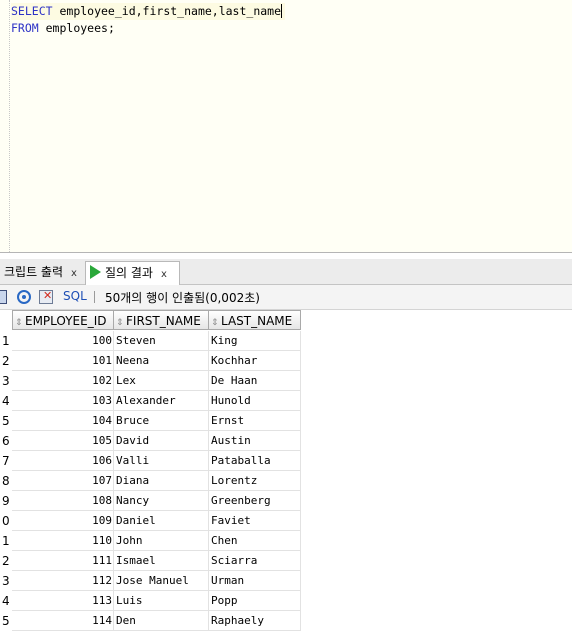  I want to click on cell-first-name: Diana, so click(161, 481).